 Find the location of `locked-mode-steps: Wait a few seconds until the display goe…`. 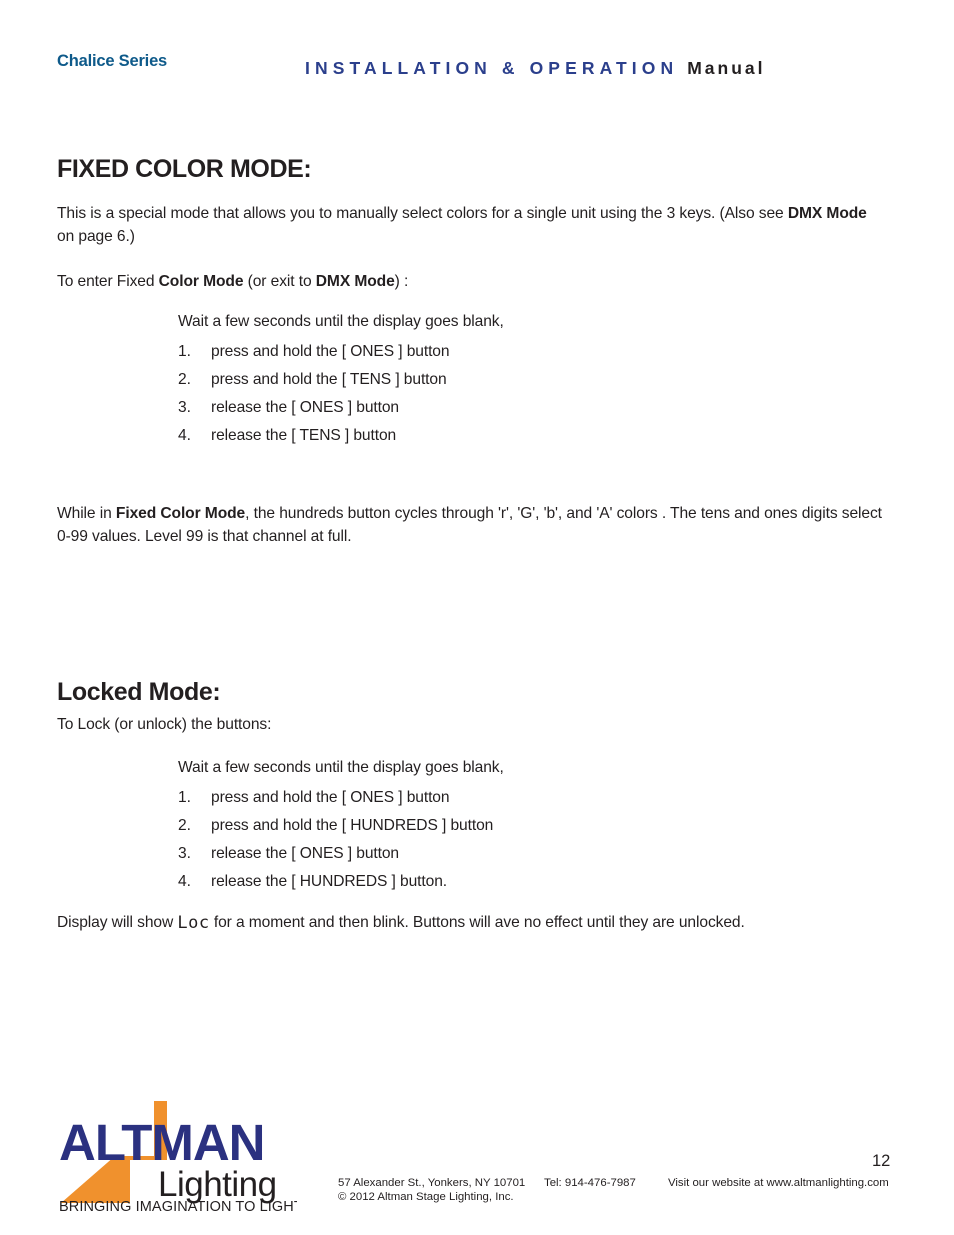

locked-mode-steps: Wait a few seconds until the display goe… is located at coordinates (488, 828).